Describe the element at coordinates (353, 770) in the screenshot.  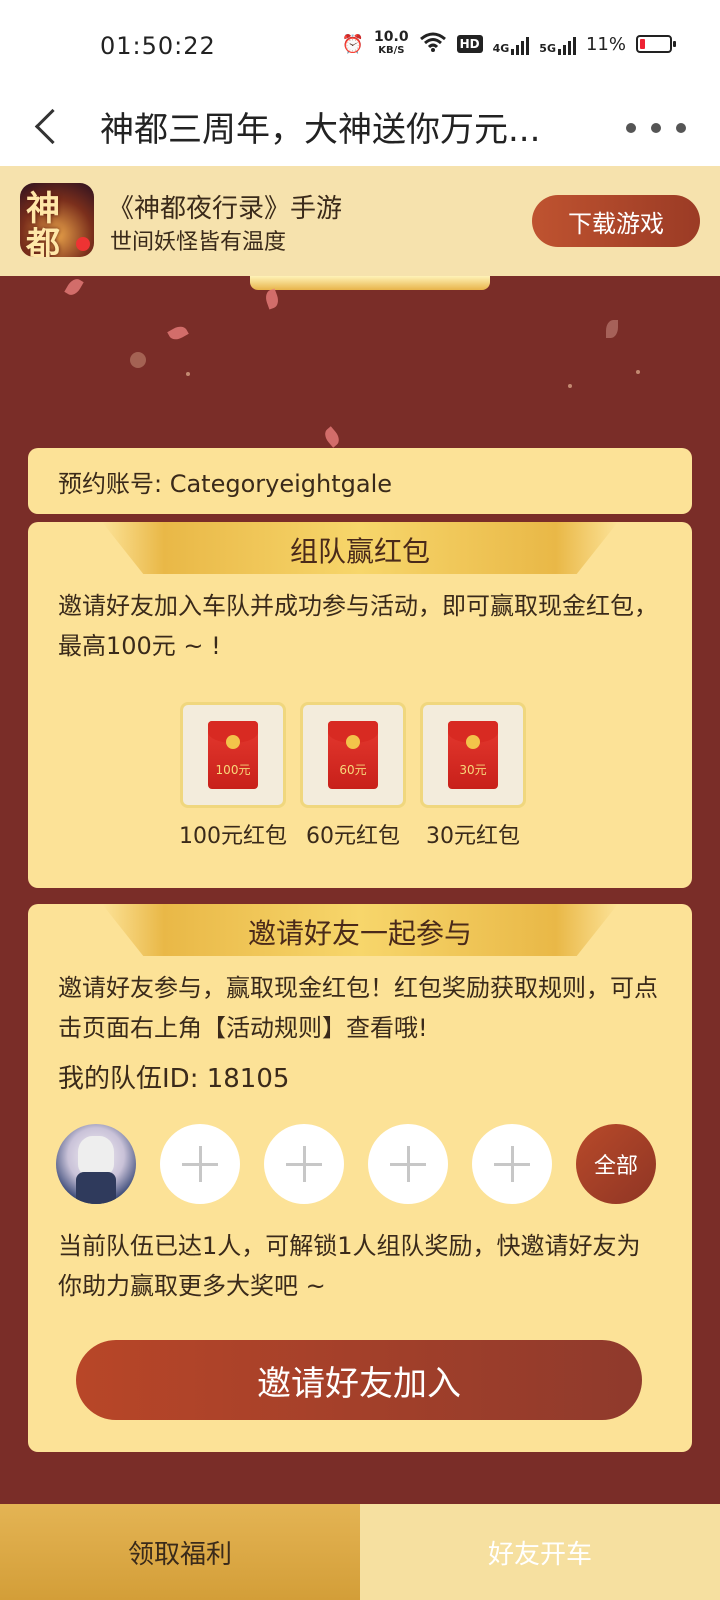
I see `red-envelope-amount: 60元` at that location.